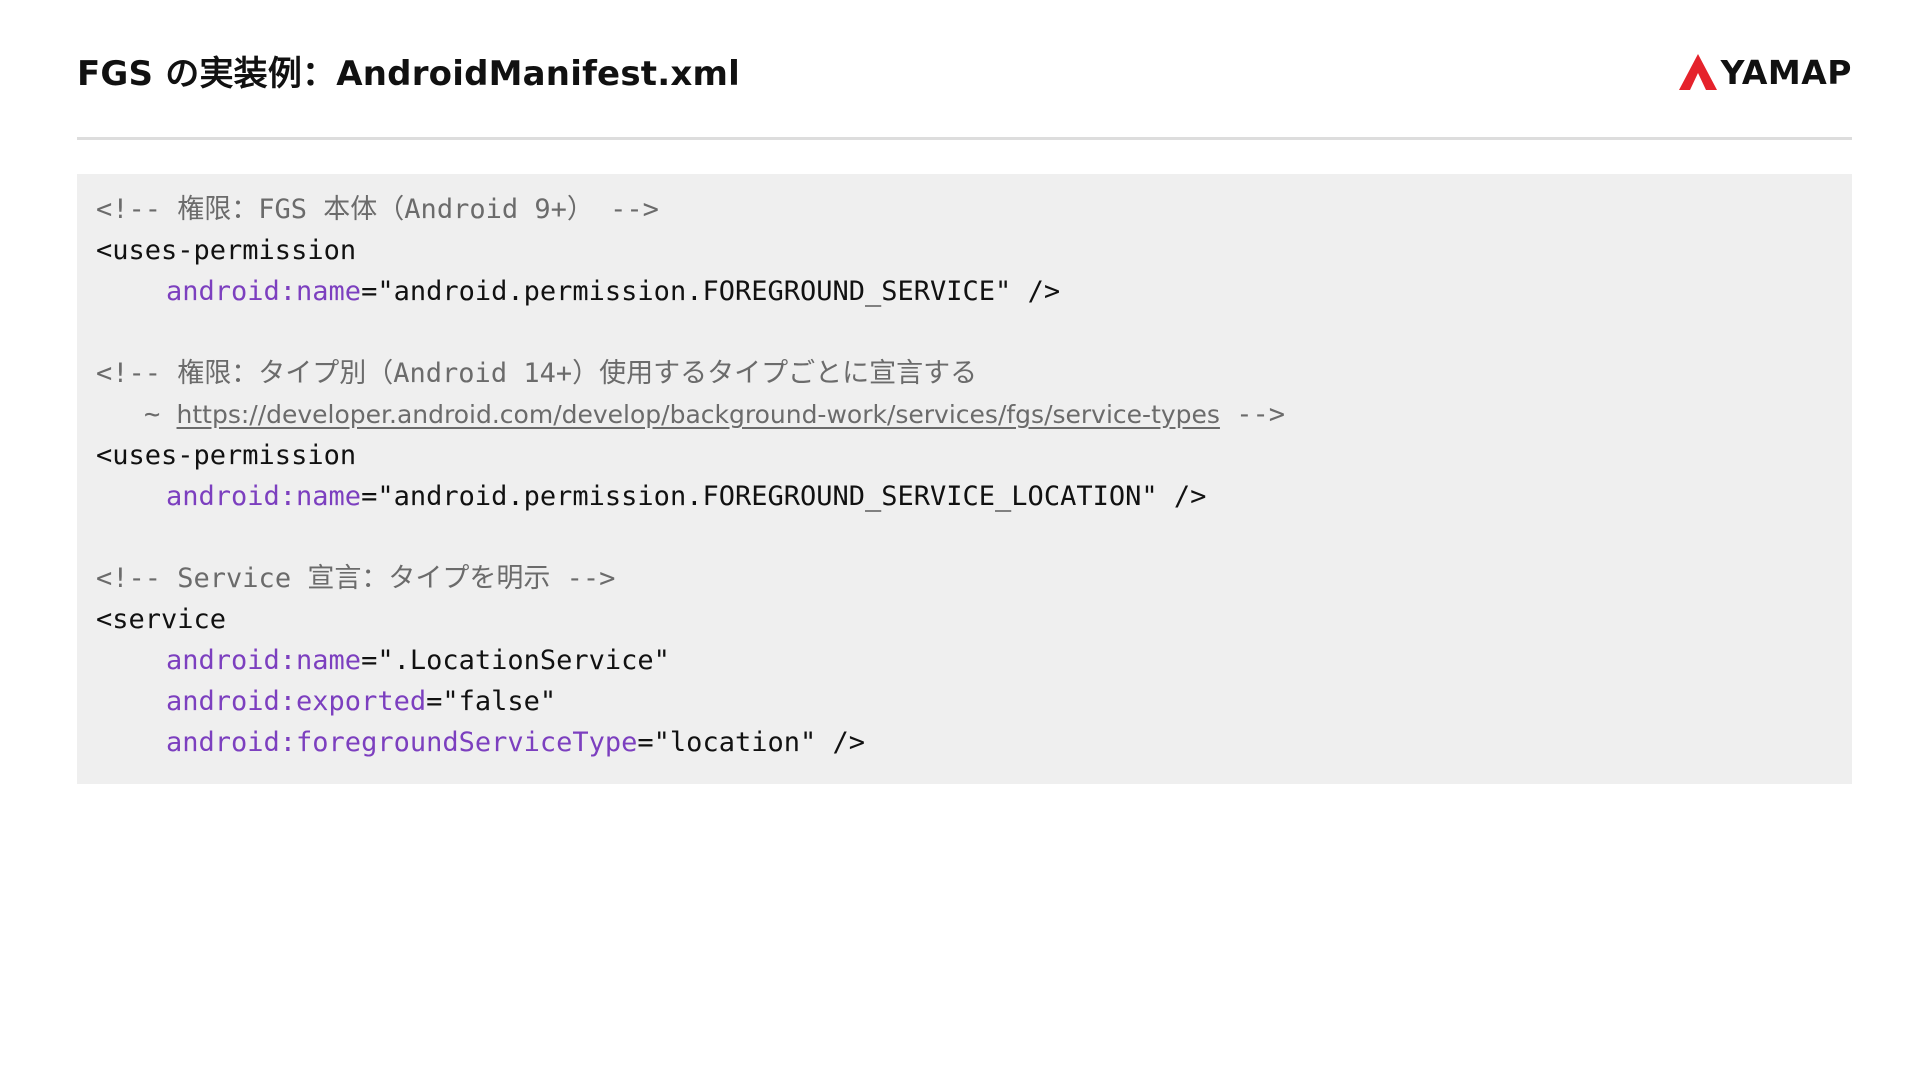 The width and height of the screenshot is (1920, 1080). What do you see at coordinates (577, 373) in the screenshot?
I see `comment-text: 権限：タイプ別（Android 14+）使用するタイプごとに宣言する` at bounding box center [577, 373].